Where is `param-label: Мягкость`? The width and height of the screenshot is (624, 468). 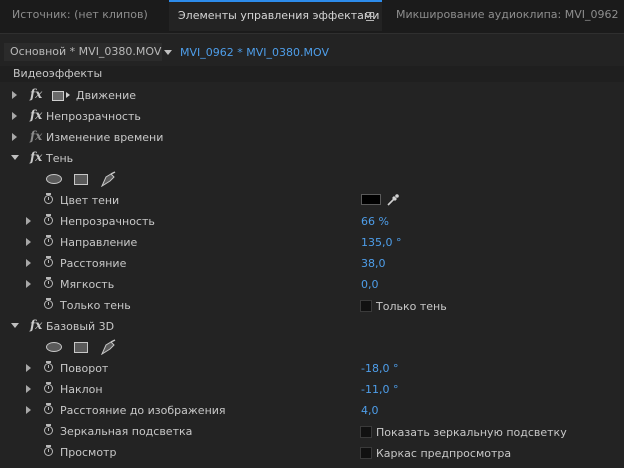 param-label: Мягкость is located at coordinates (87, 284).